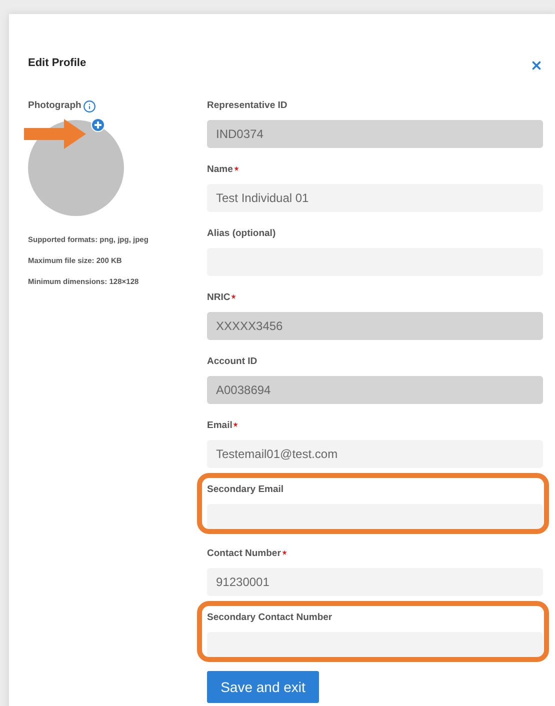 The width and height of the screenshot is (555, 706). I want to click on text-field: Testemail01@test.com, so click(375, 454).